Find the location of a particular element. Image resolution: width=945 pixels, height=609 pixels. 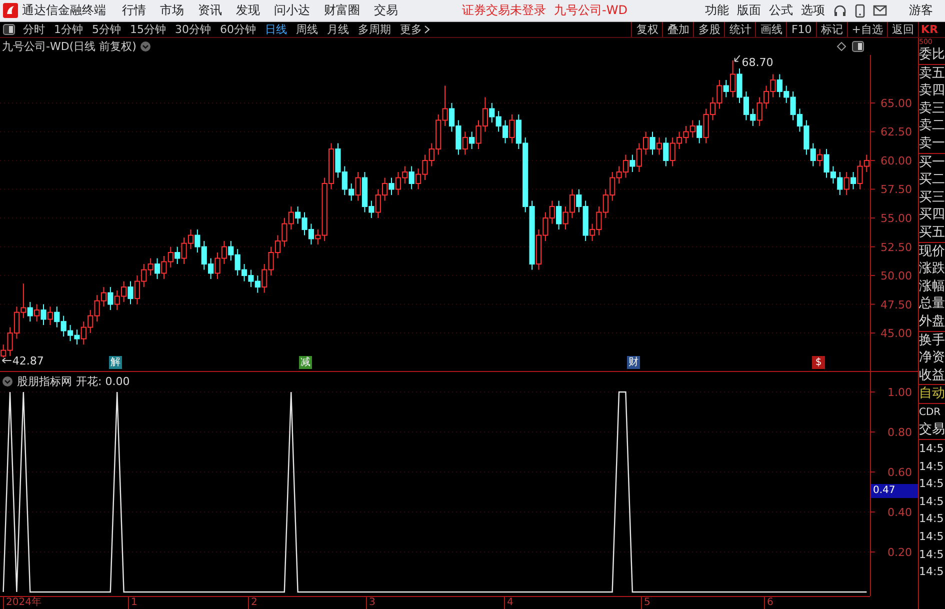

tool-button: 叠加 is located at coordinates (678, 29).